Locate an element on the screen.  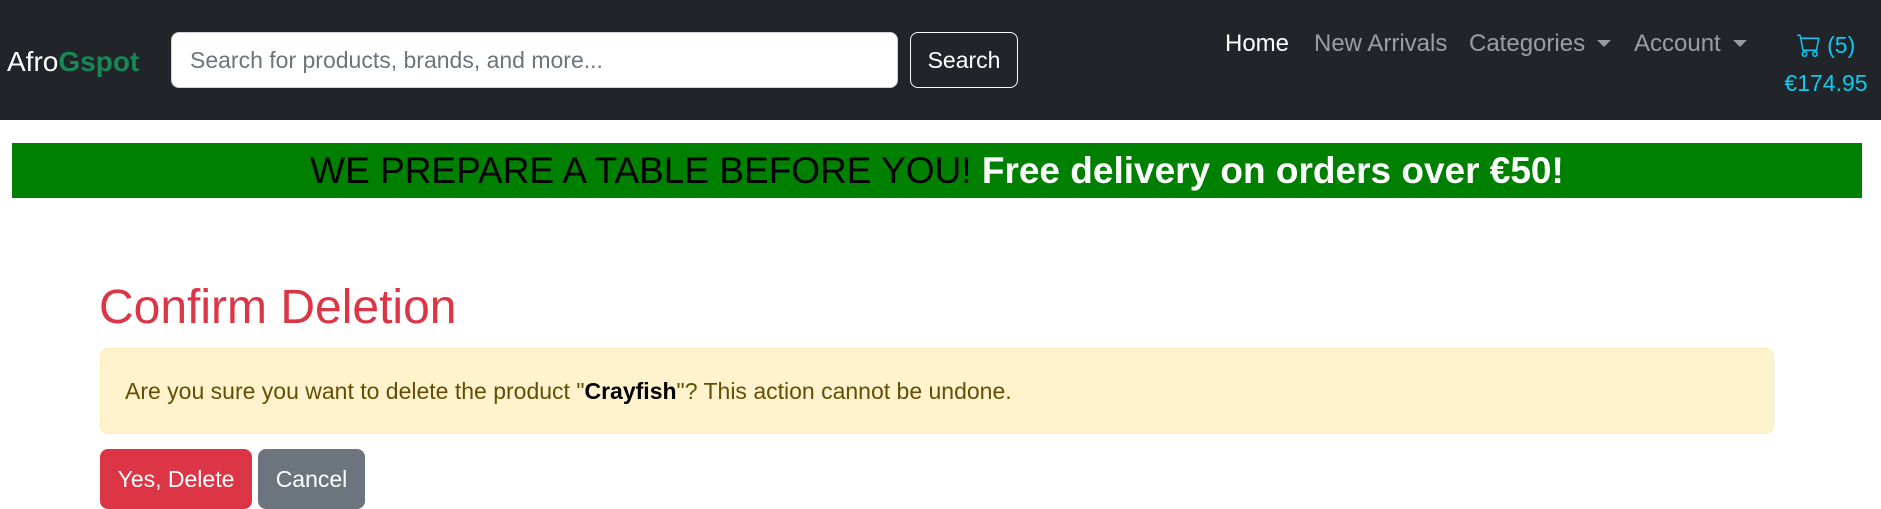
promo-text-dark: WE PREPARE A TABLE BEFORE YOU! is located at coordinates (641, 170).